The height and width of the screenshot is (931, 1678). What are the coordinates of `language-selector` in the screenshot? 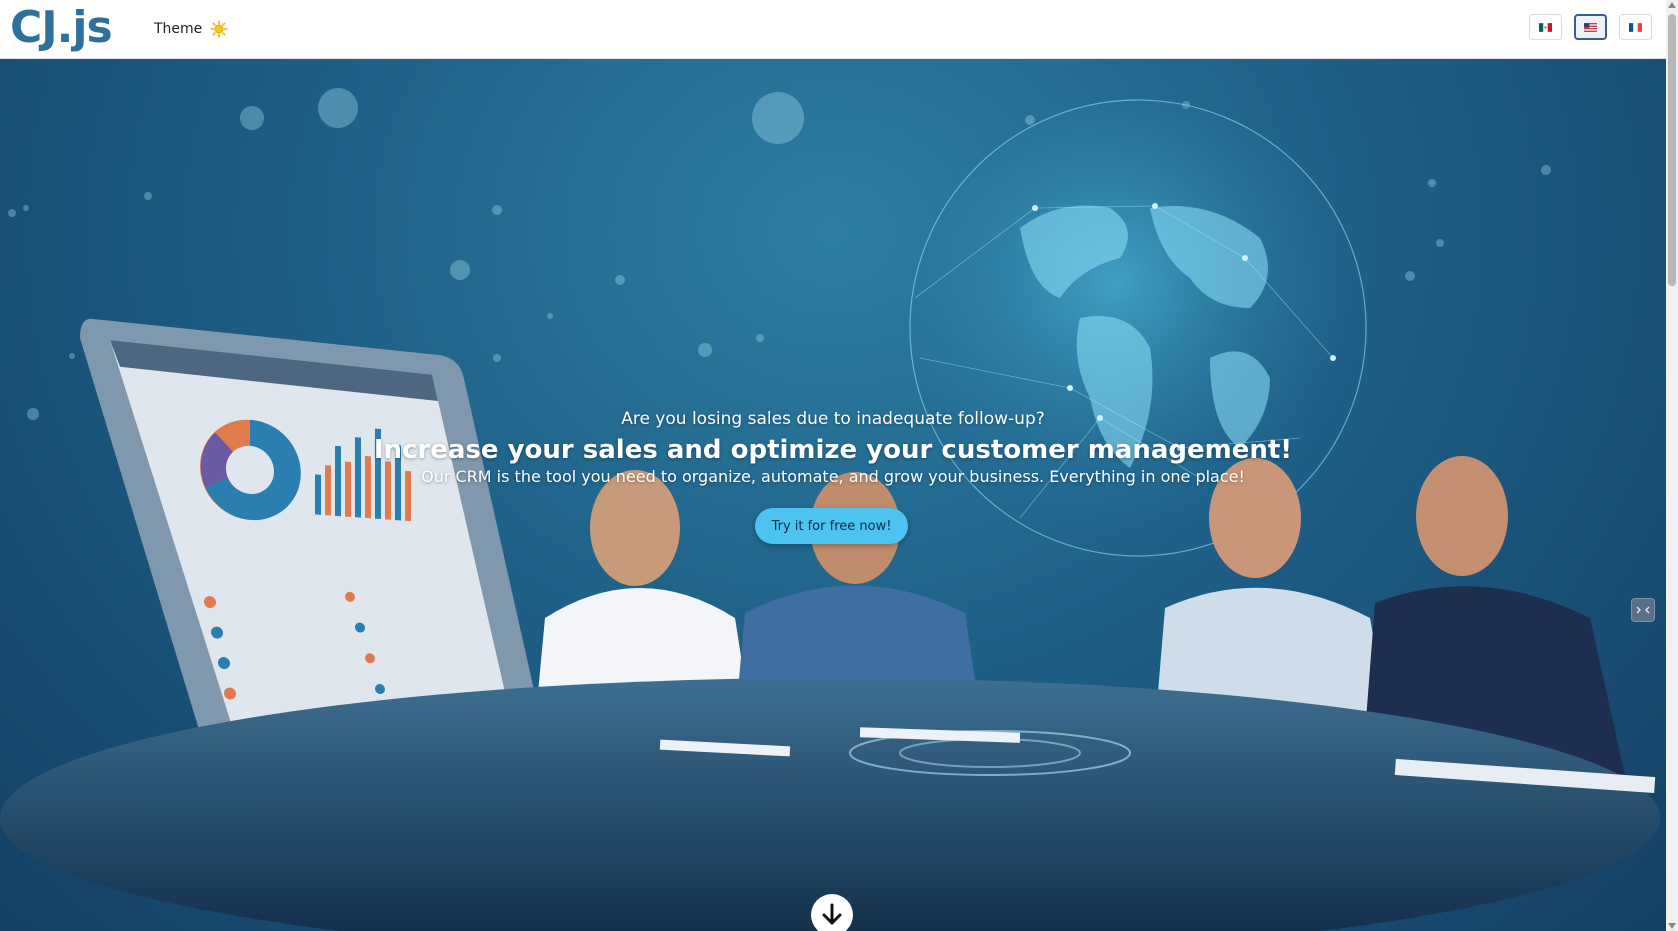 It's located at (1590, 27).